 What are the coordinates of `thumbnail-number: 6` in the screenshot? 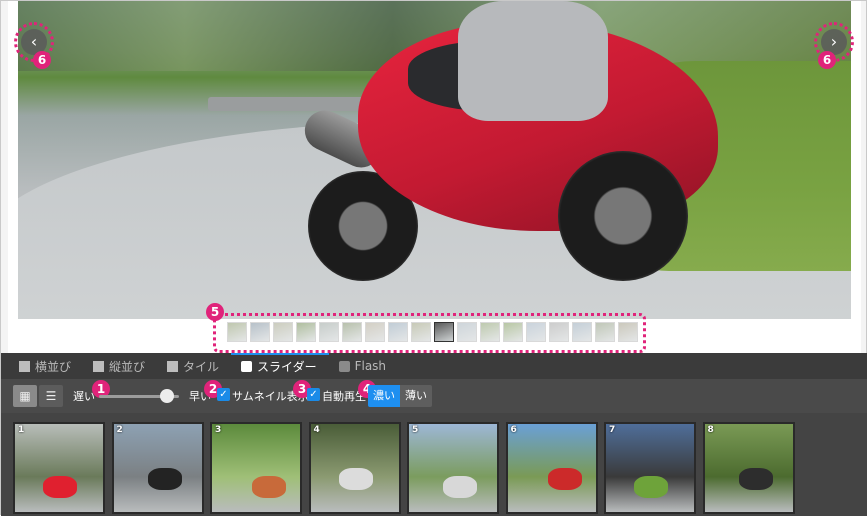 It's located at (513, 430).